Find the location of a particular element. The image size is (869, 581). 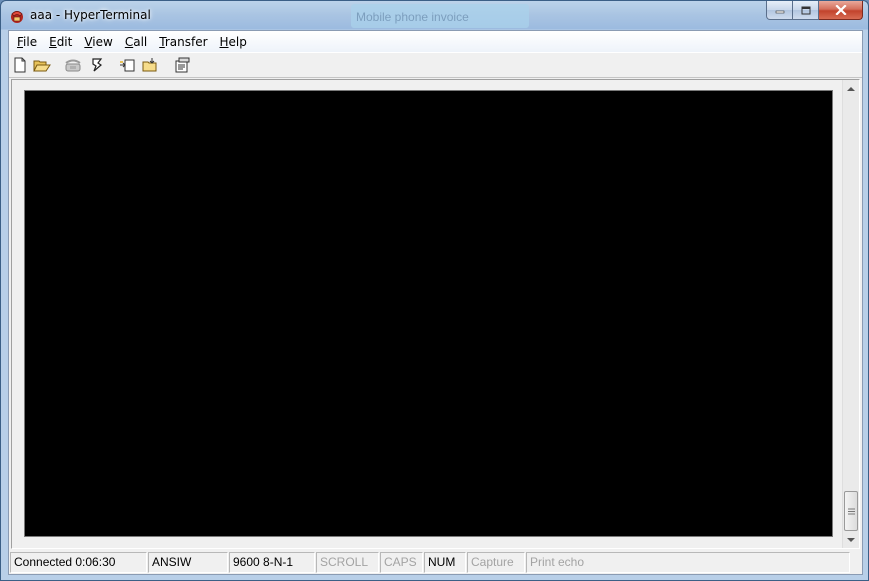

background-window-title: Mobile phone invoice is located at coordinates (412, 17).